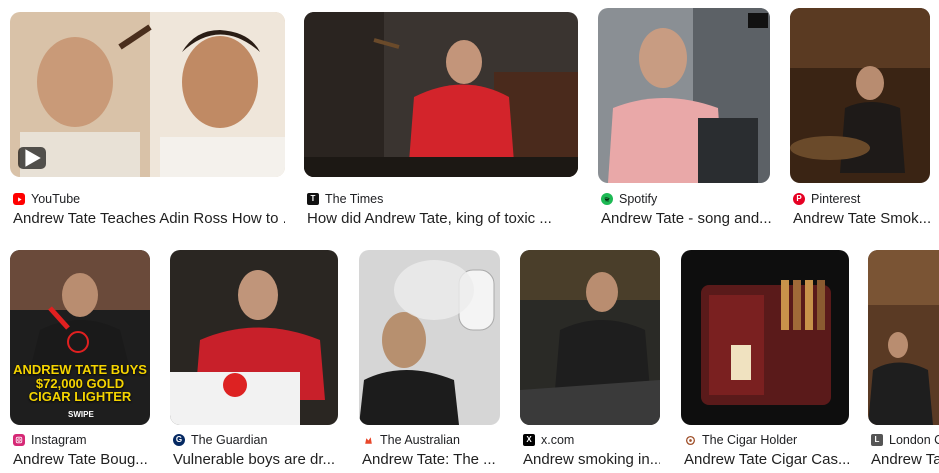 This screenshot has height=473, width=939. I want to click on overlay-line: CIGAR LIGHTER, so click(80, 397).